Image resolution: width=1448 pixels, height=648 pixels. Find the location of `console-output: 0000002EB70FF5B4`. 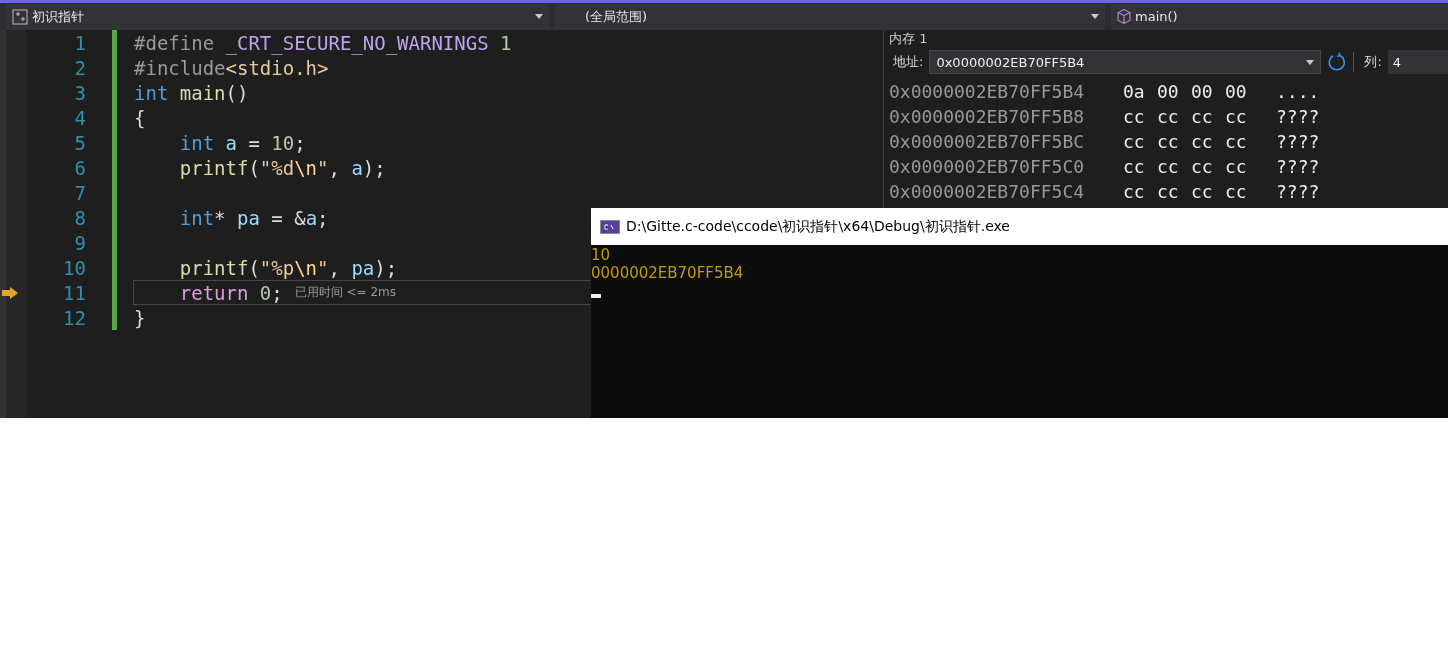

console-output: 0000002EB70FF5B4 is located at coordinates (667, 273).